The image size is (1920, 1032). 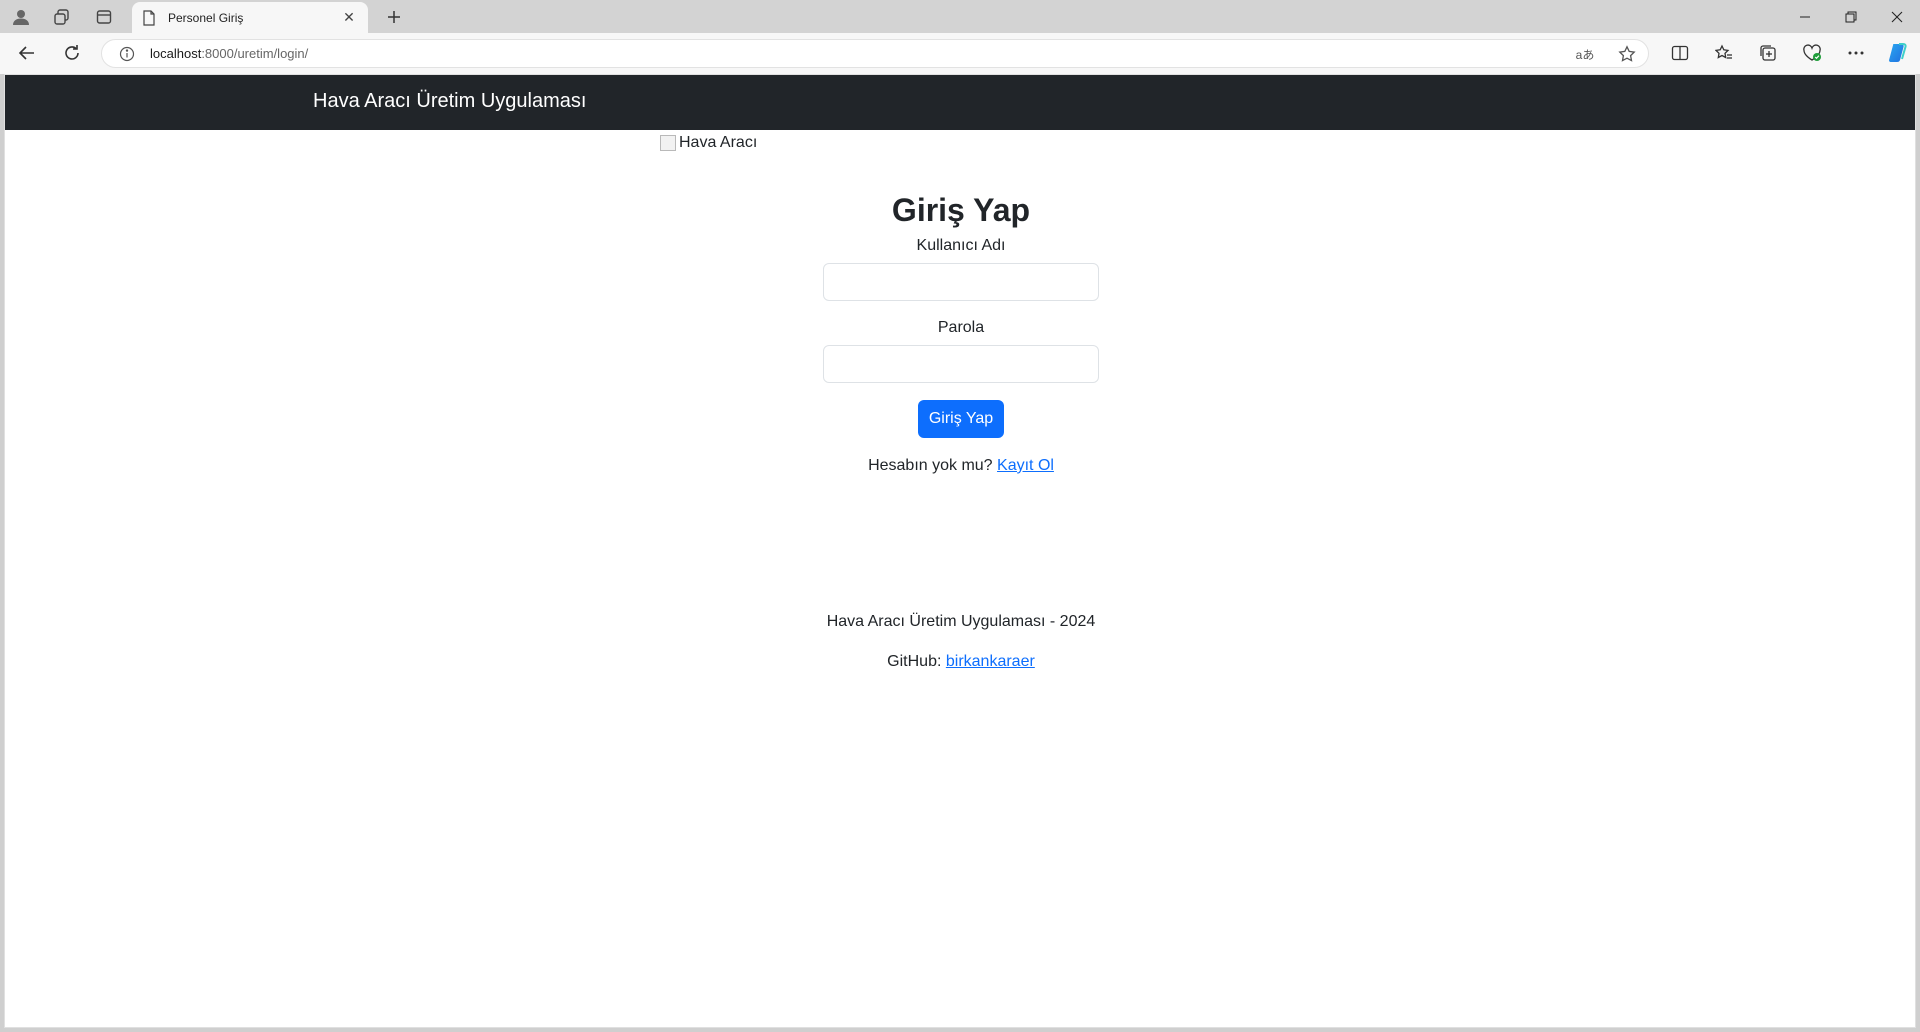 I want to click on close-window-icon, so click(x=1897, y=16).